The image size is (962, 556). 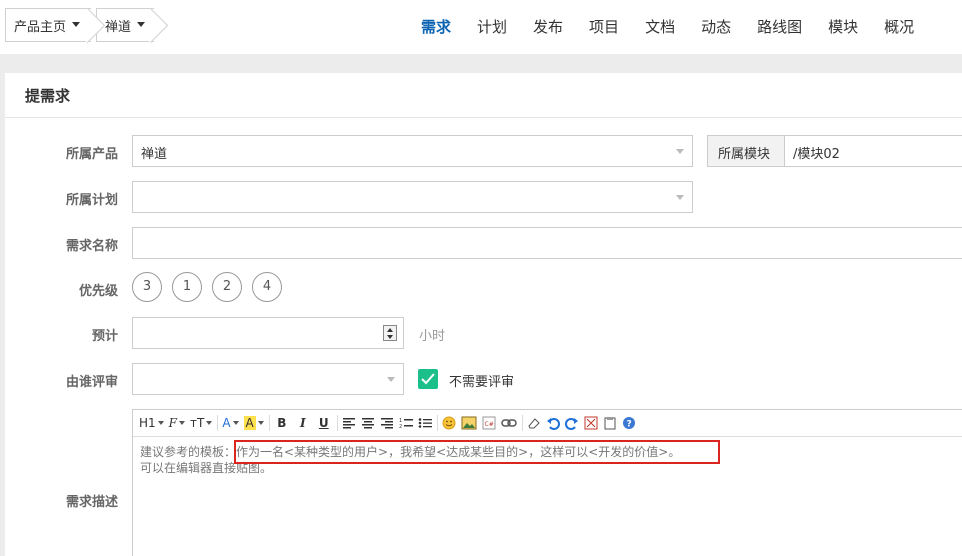 What do you see at coordinates (303, 423) in the screenshot?
I see `italic-button: I` at bounding box center [303, 423].